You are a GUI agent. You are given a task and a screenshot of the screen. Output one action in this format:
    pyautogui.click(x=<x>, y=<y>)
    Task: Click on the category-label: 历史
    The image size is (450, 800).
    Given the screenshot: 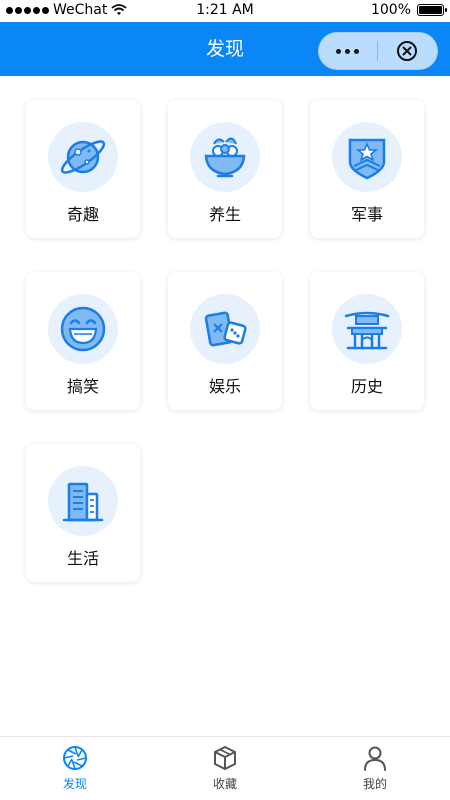 What is the action you would take?
    pyautogui.click(x=366, y=386)
    